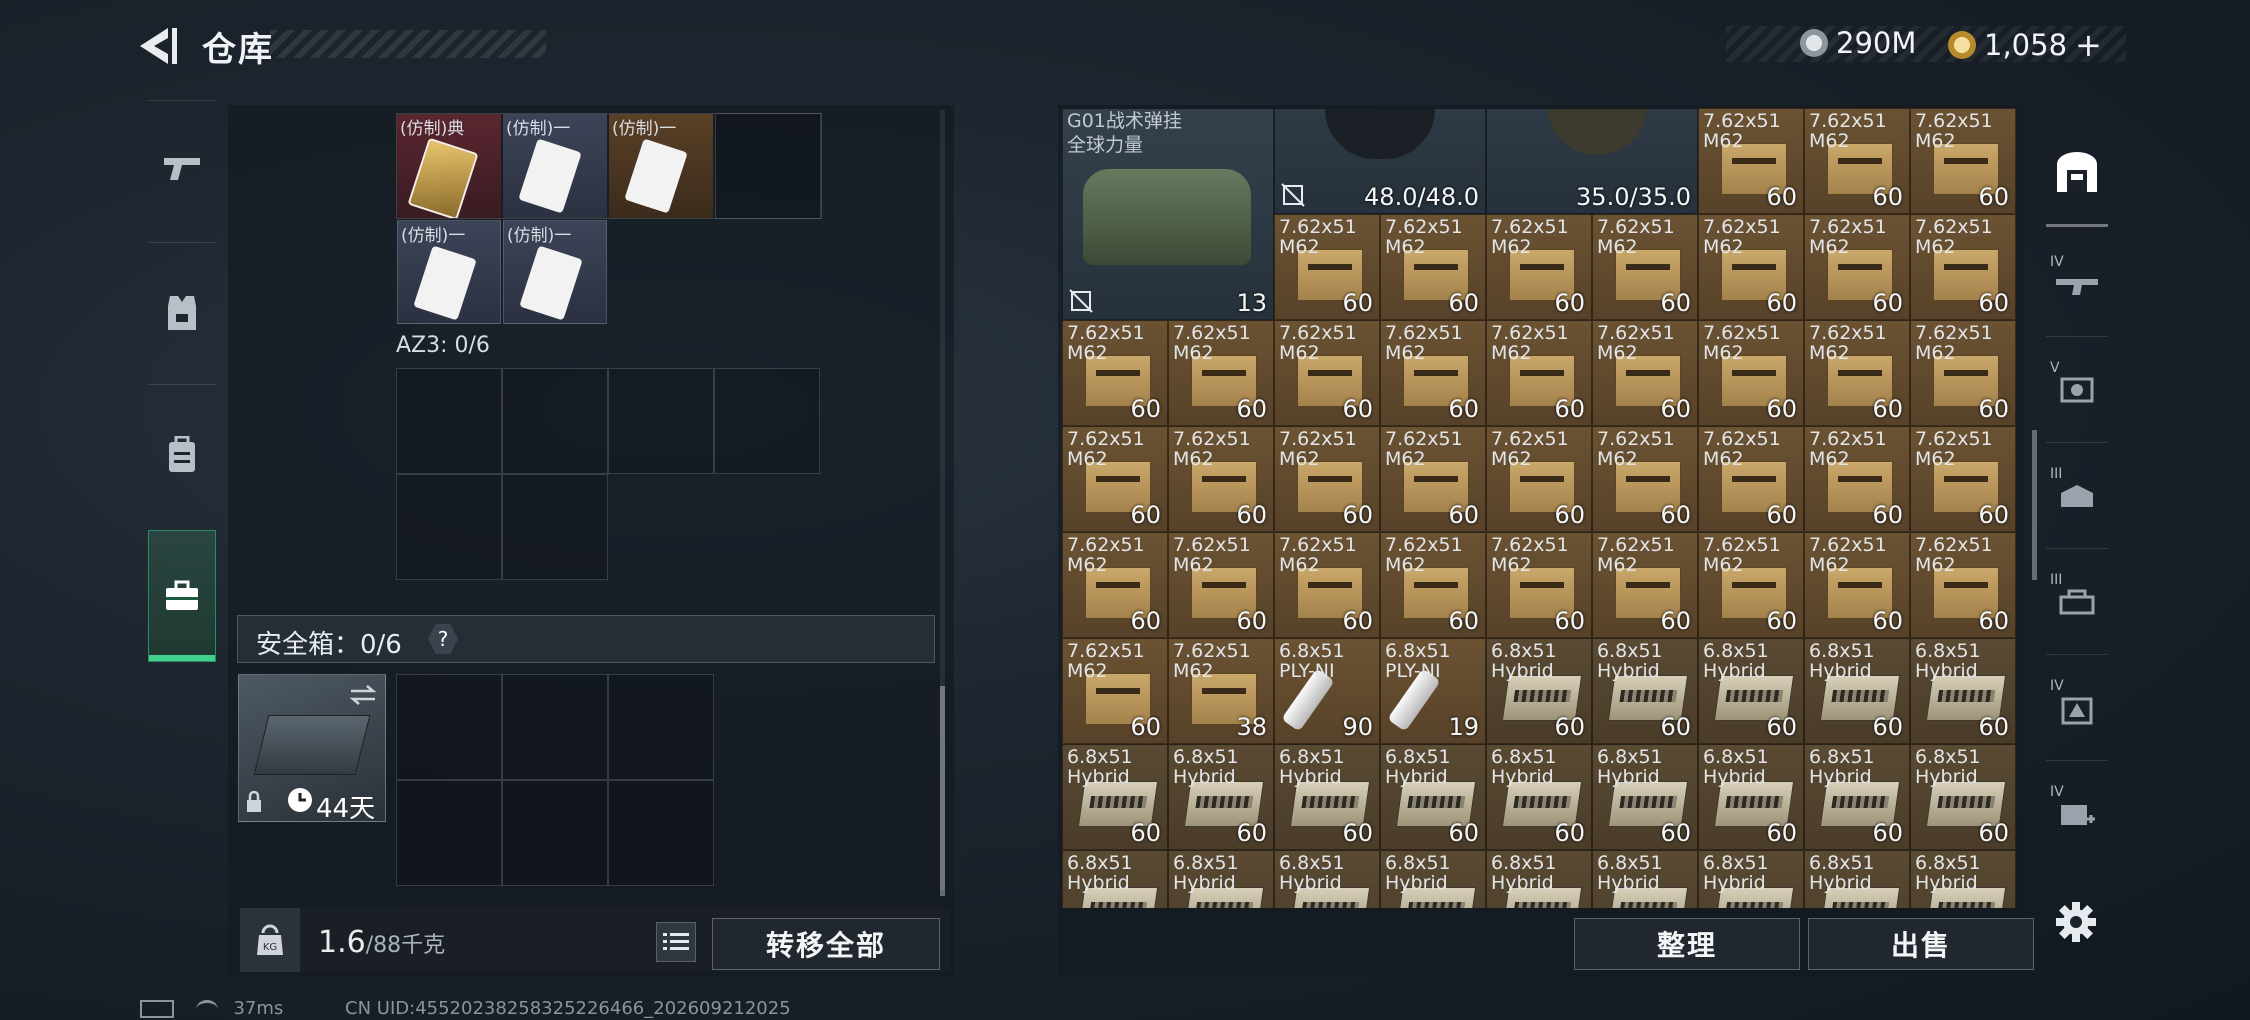  I want to click on nav-weapon, so click(182, 169).